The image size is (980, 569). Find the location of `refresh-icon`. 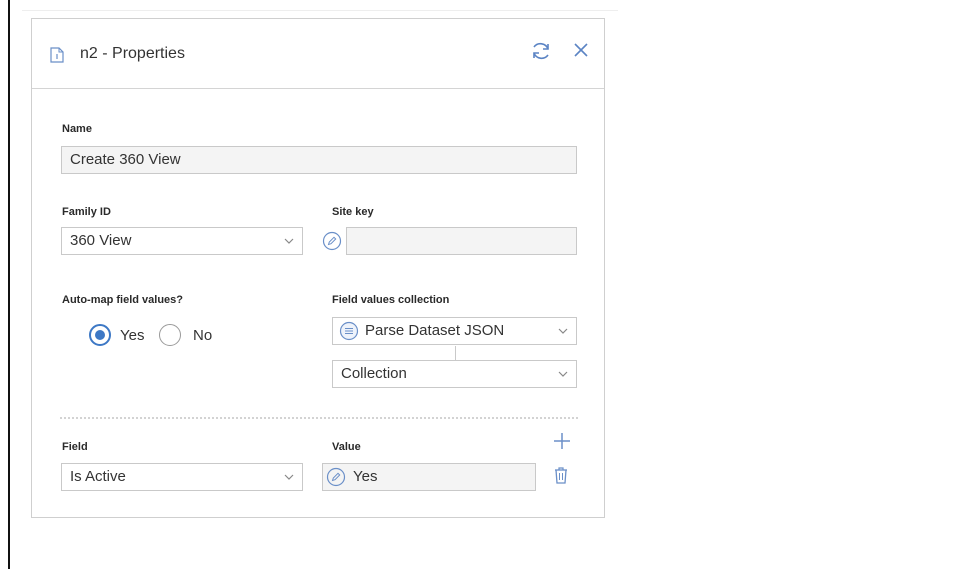

refresh-icon is located at coordinates (541, 51).